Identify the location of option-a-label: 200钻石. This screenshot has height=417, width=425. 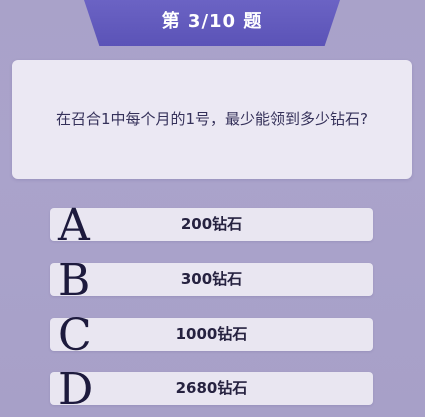
(211, 224).